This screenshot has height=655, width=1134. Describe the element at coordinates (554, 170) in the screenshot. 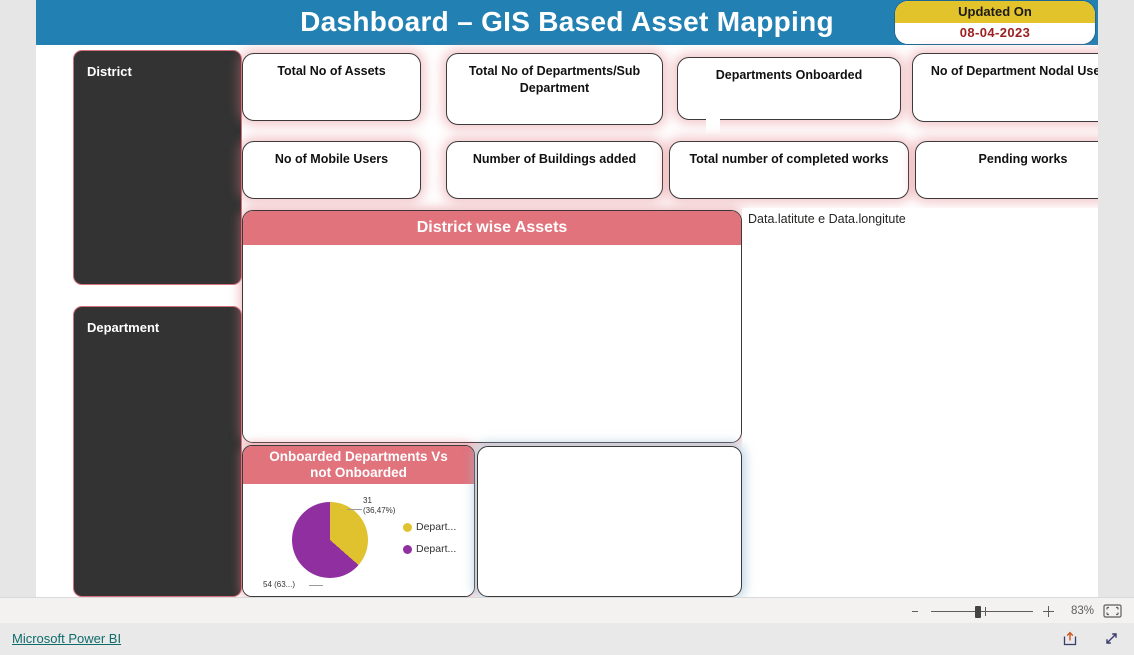

I see `kpi-card-number-of-buildings-added: Number of Buildings added` at that location.